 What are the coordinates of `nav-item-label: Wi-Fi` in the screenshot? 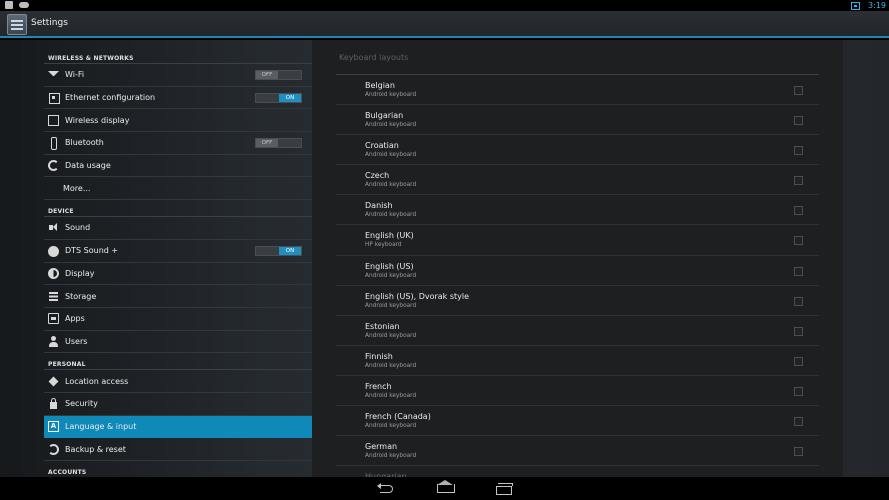 It's located at (75, 75).